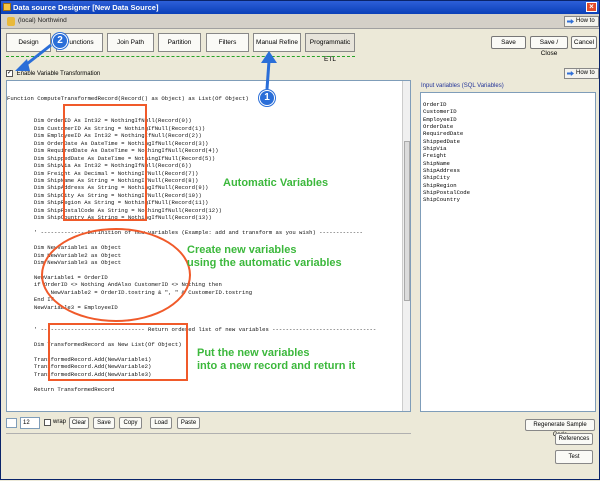 The image size is (600, 481). What do you see at coordinates (446, 119) in the screenshot?
I see `variable-item: EmployeeID` at bounding box center [446, 119].